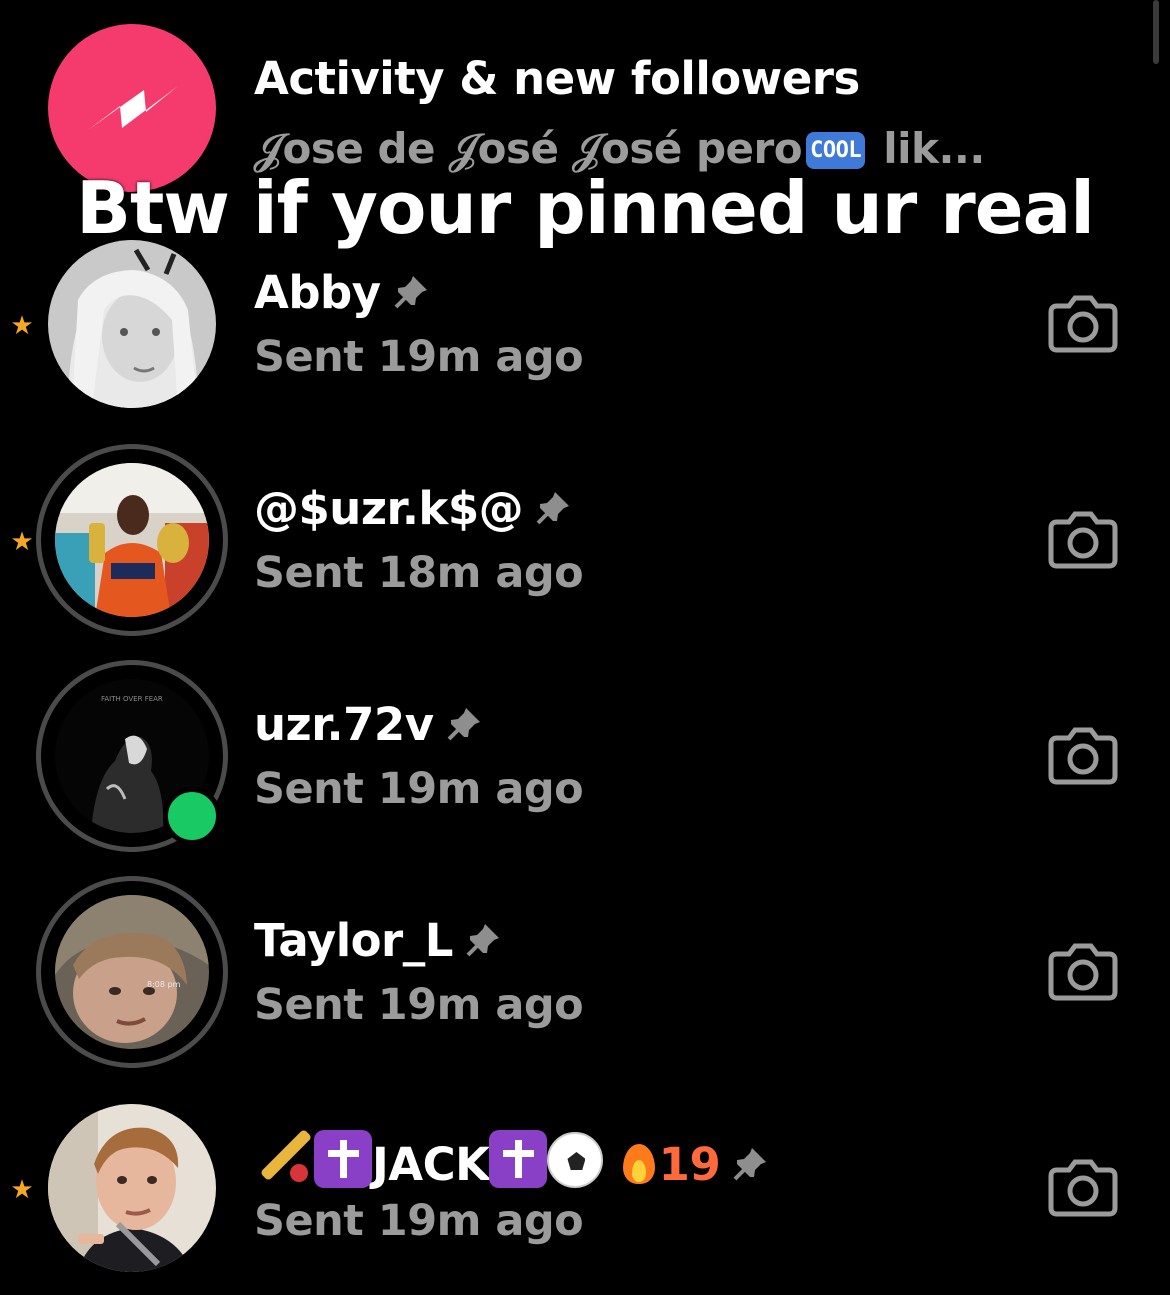 The width and height of the screenshot is (1170, 1295). What do you see at coordinates (689, 1164) in the screenshot?
I see `streak-count: 19` at bounding box center [689, 1164].